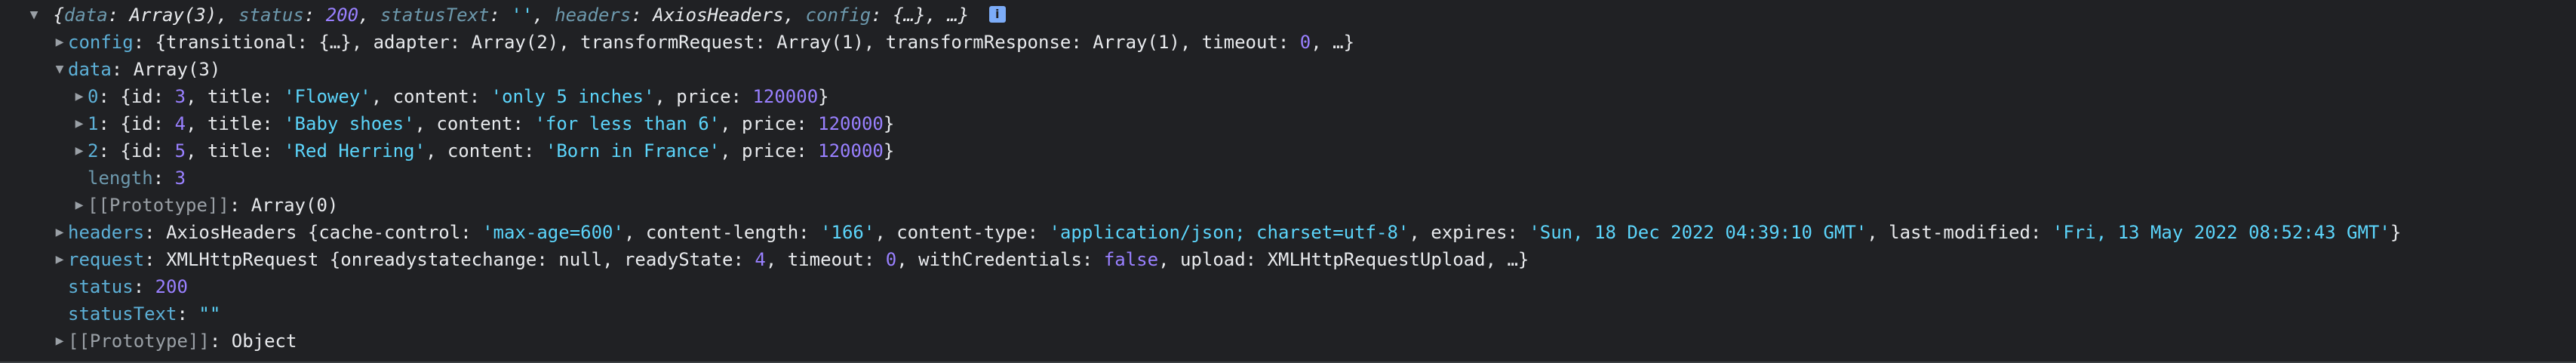  I want to click on summary-config-value: {…}, so click(909, 15).